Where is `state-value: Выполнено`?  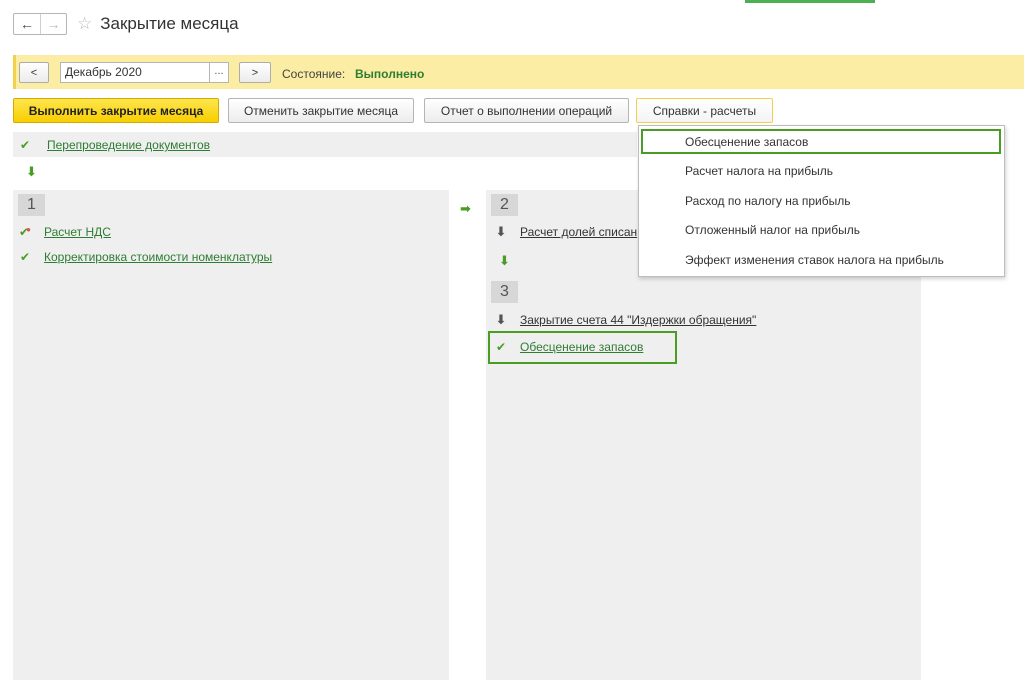 state-value: Выполнено is located at coordinates (390, 74).